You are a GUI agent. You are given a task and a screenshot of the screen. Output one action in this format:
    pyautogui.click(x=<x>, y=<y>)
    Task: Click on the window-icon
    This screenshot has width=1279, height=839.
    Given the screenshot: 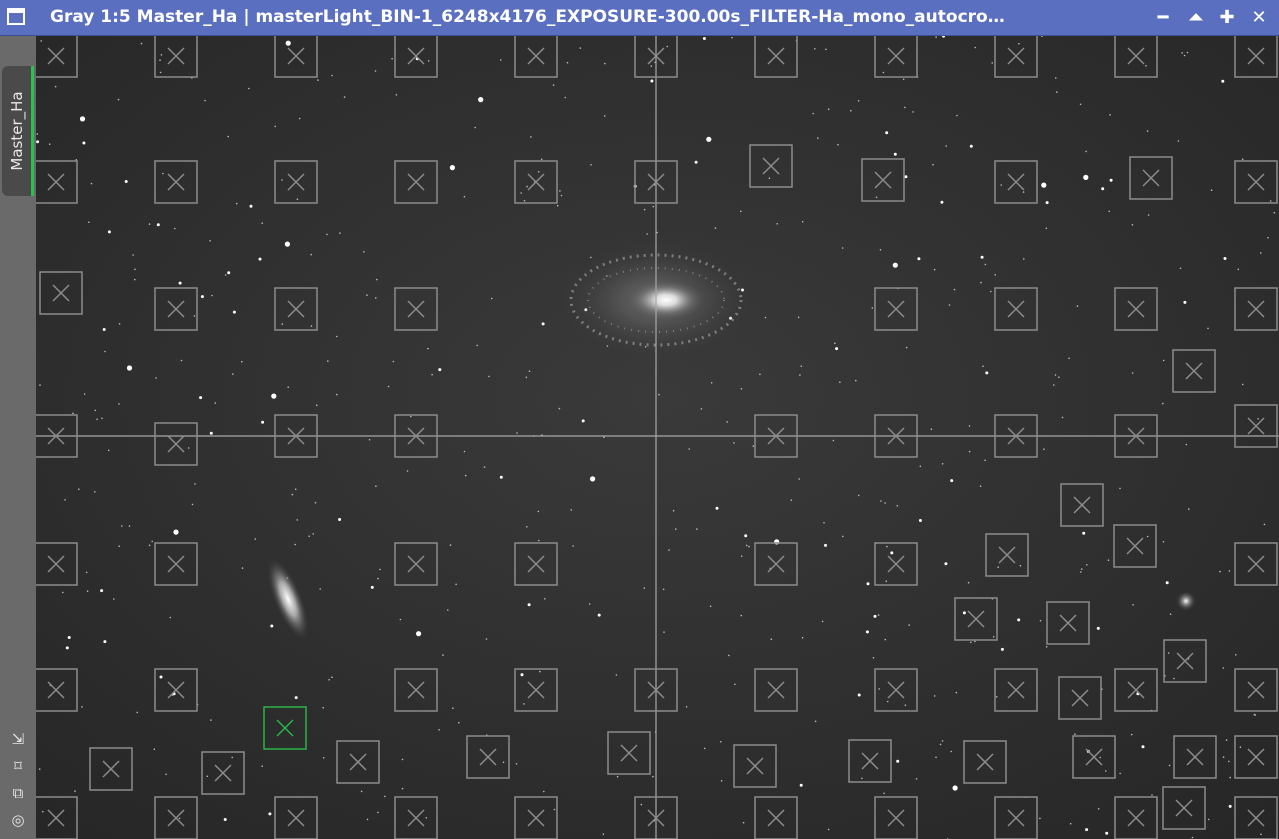 What is the action you would take?
    pyautogui.click(x=16, y=16)
    